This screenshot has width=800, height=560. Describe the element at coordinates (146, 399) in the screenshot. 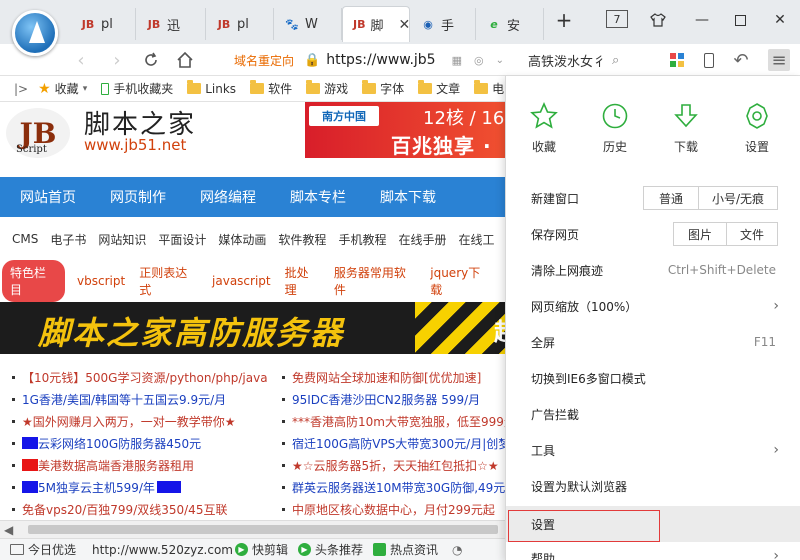

I see `list-item: 1G香港/美国/韩国等十五国云9.9元/月` at that location.